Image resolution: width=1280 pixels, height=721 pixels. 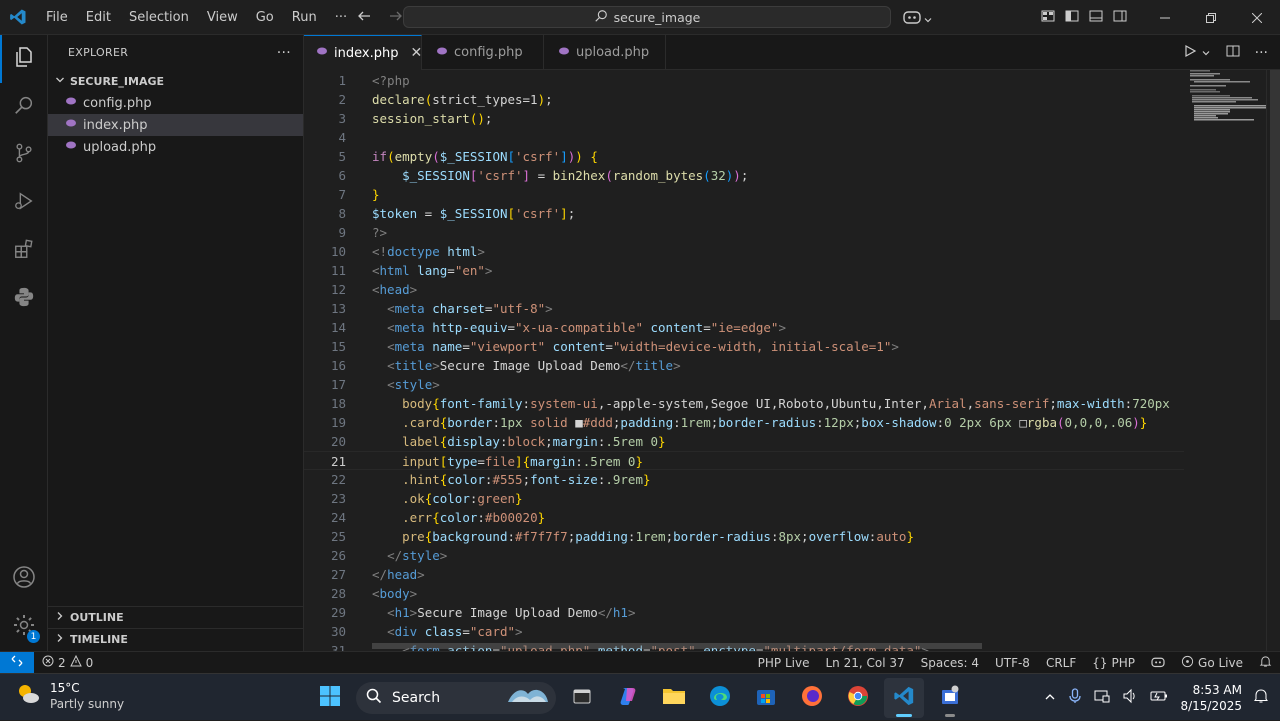 I want to click on outline-section: OUTLINE, so click(x=176, y=617).